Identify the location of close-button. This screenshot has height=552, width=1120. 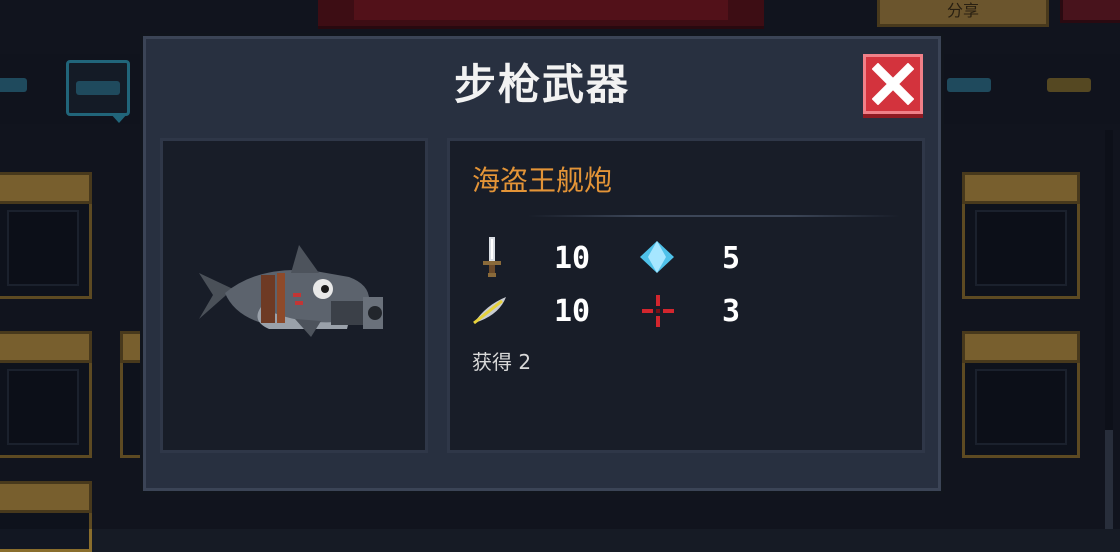
(893, 84).